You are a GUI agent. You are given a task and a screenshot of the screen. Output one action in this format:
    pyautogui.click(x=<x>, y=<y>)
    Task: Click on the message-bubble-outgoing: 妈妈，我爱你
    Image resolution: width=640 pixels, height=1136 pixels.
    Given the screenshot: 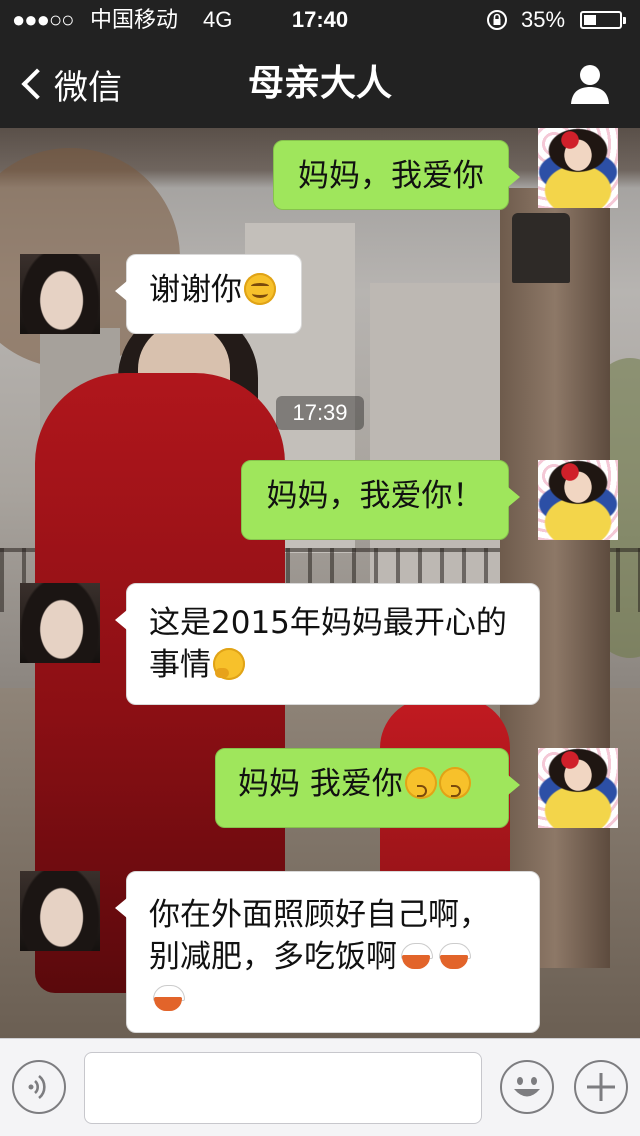 What is the action you would take?
    pyautogui.click(x=396, y=175)
    